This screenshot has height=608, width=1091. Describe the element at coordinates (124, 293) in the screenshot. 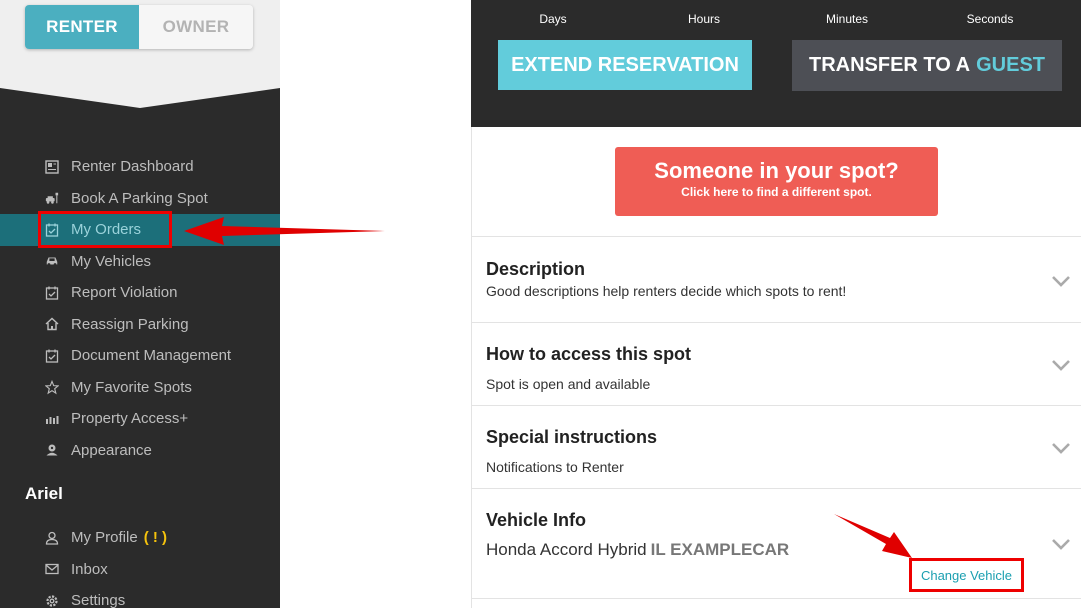

I see `sidebar-item-label: Report Violation` at that location.